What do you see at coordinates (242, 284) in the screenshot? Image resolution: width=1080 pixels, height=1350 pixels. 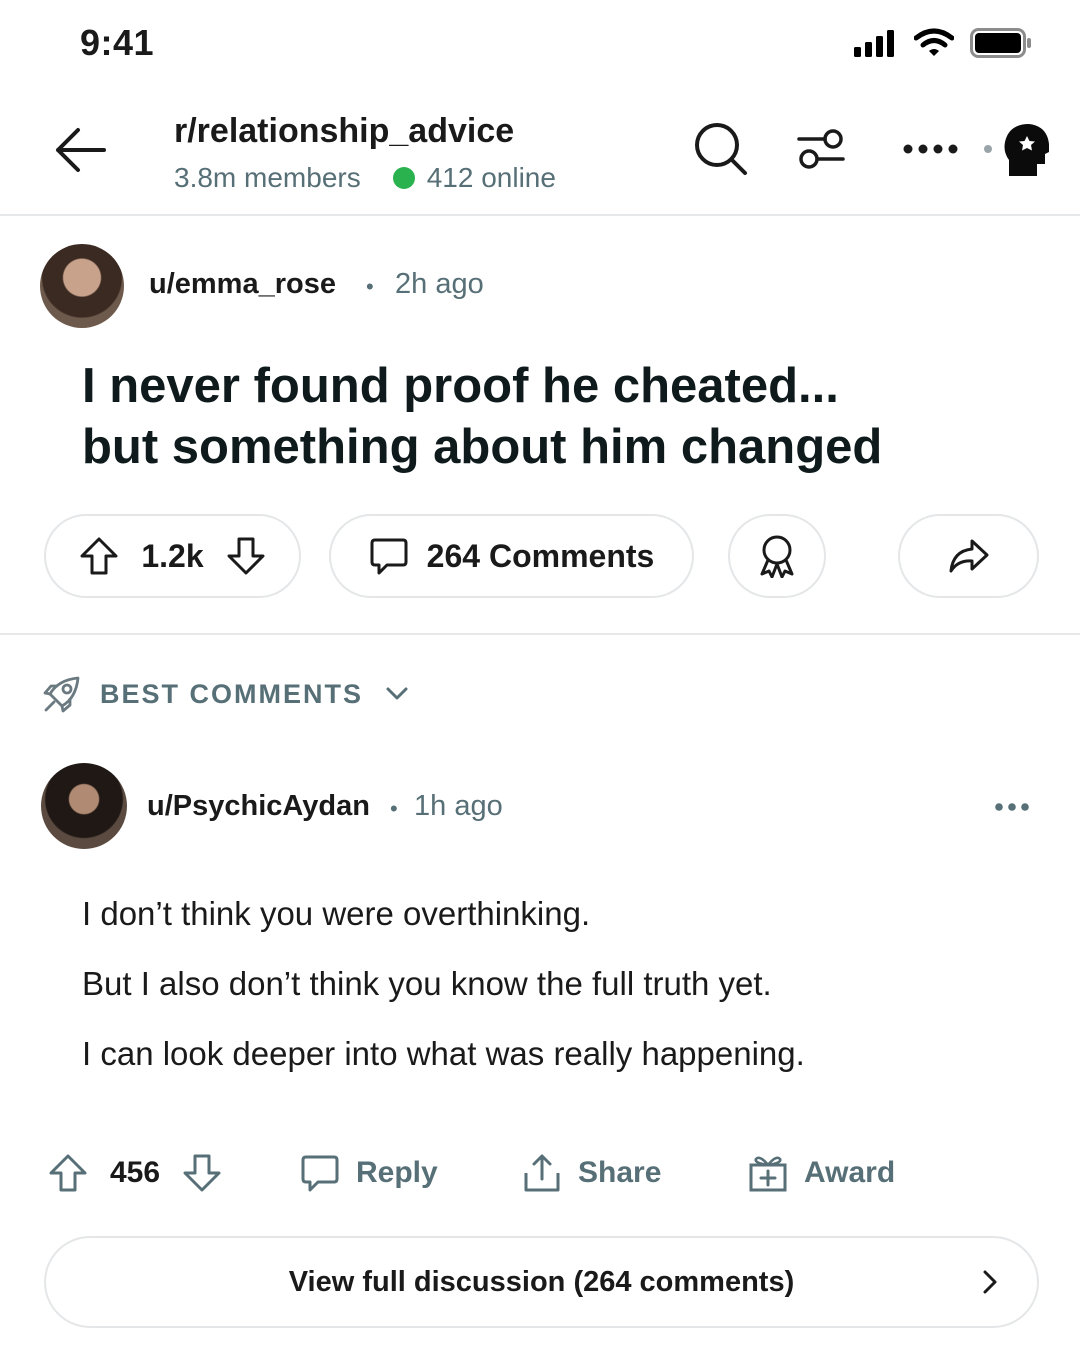 I see `post-author: u/emma_rose` at bounding box center [242, 284].